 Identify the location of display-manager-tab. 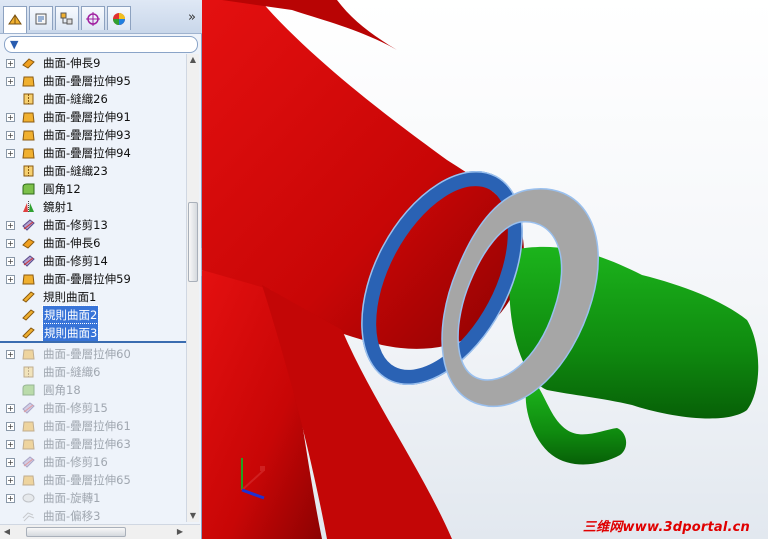
(119, 18).